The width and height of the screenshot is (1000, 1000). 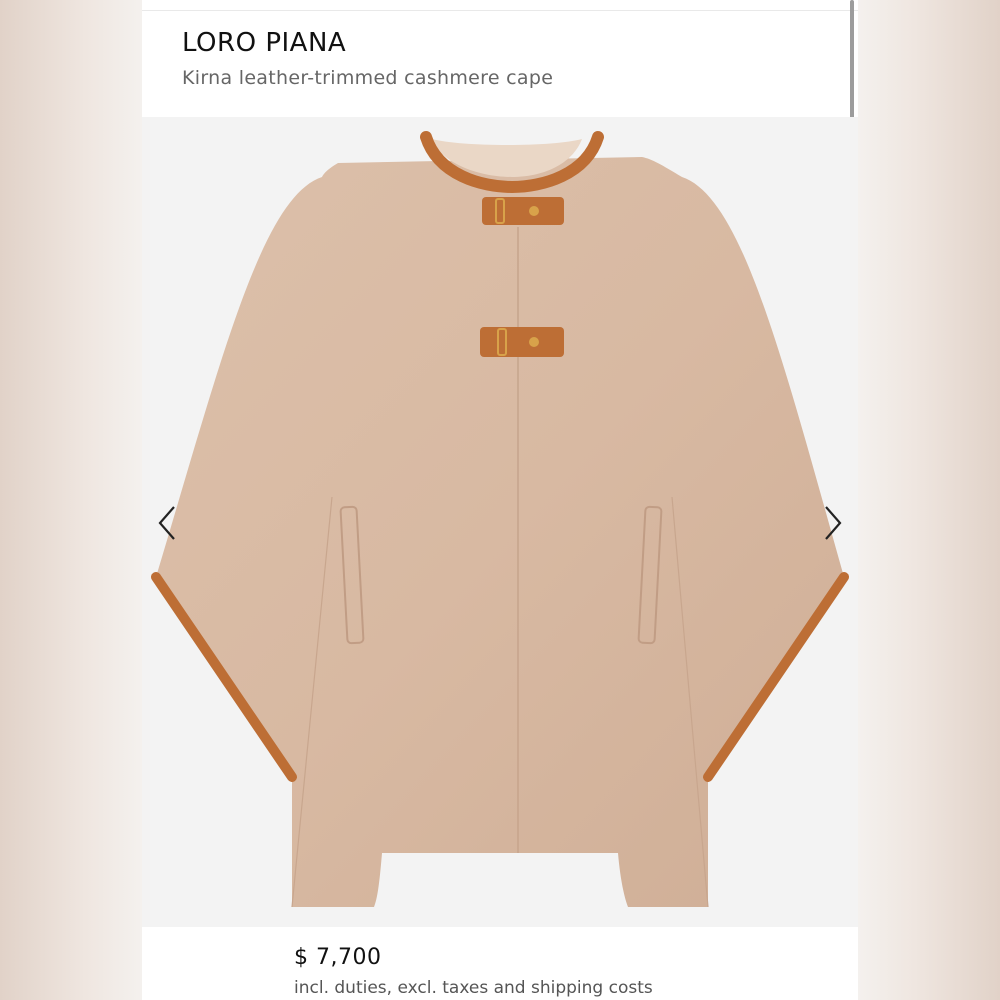 What do you see at coordinates (522, 342) in the screenshot?
I see `lower-buckle` at bounding box center [522, 342].